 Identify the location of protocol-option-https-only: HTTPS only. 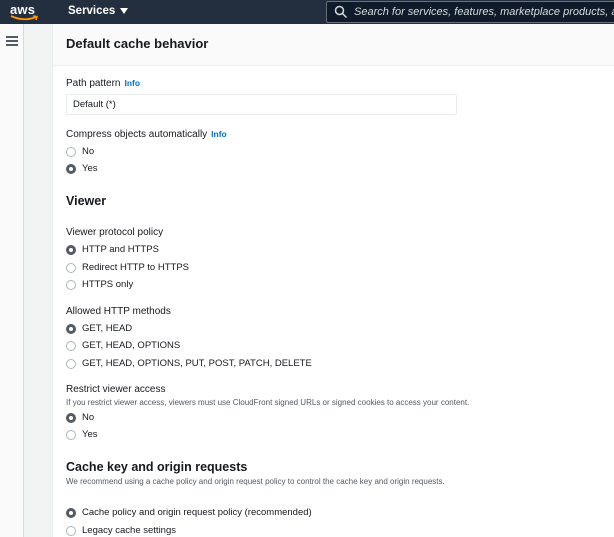
(99, 284).